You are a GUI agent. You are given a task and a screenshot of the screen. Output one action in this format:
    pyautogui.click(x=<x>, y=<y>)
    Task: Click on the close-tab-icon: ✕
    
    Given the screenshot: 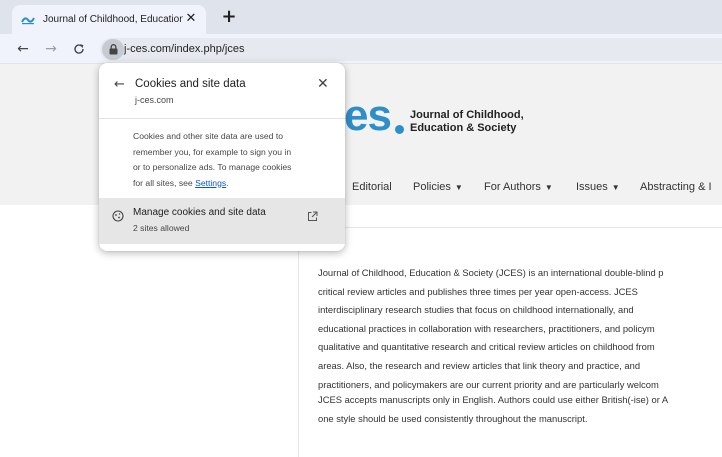 What is the action you would take?
    pyautogui.click(x=191, y=19)
    